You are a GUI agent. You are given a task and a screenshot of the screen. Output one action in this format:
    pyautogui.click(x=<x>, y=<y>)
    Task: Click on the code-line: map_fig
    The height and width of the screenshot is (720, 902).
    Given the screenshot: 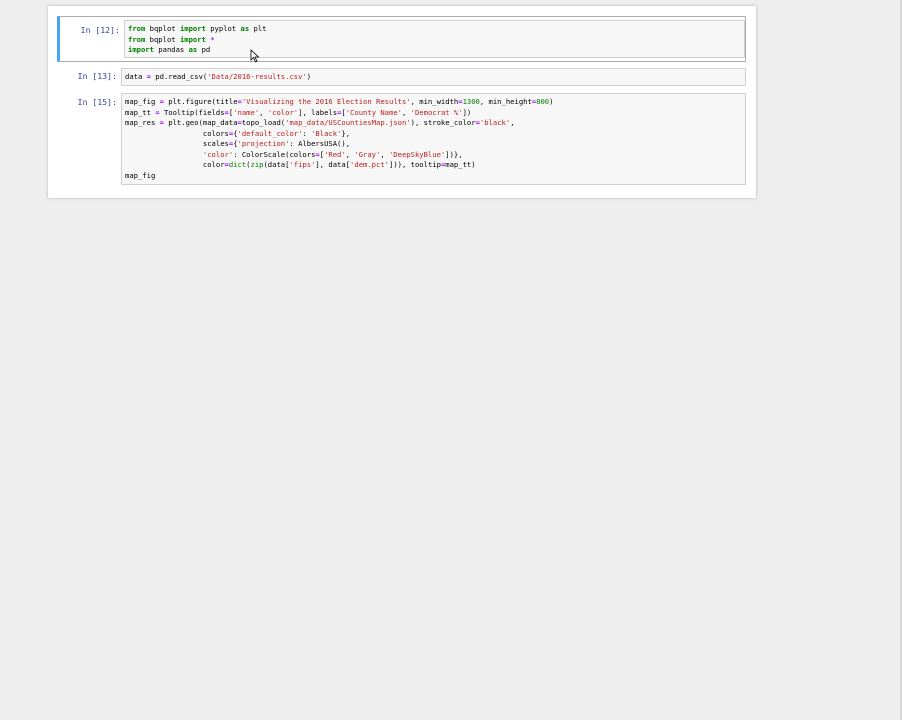 What is the action you would take?
    pyautogui.click(x=433, y=176)
    